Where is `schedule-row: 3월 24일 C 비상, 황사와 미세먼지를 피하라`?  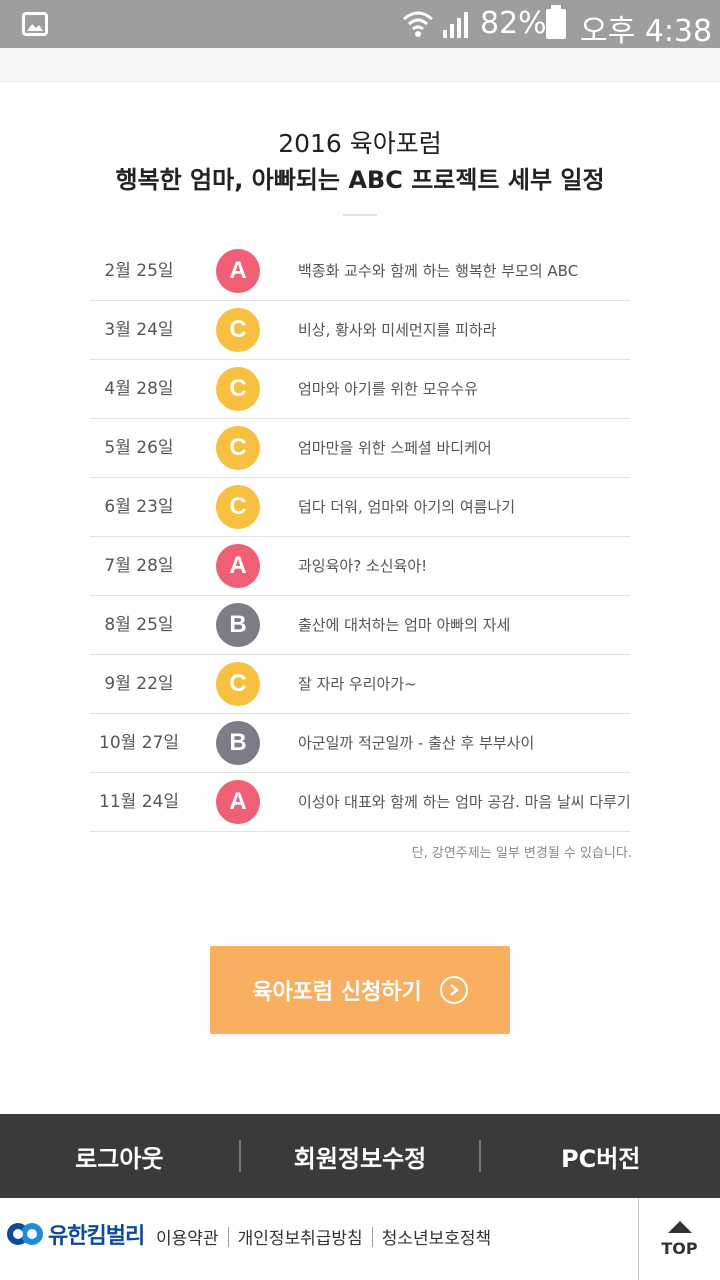
schedule-row: 3월 24일 C 비상, 황사와 미세먼지를 피하라 is located at coordinates (360, 330).